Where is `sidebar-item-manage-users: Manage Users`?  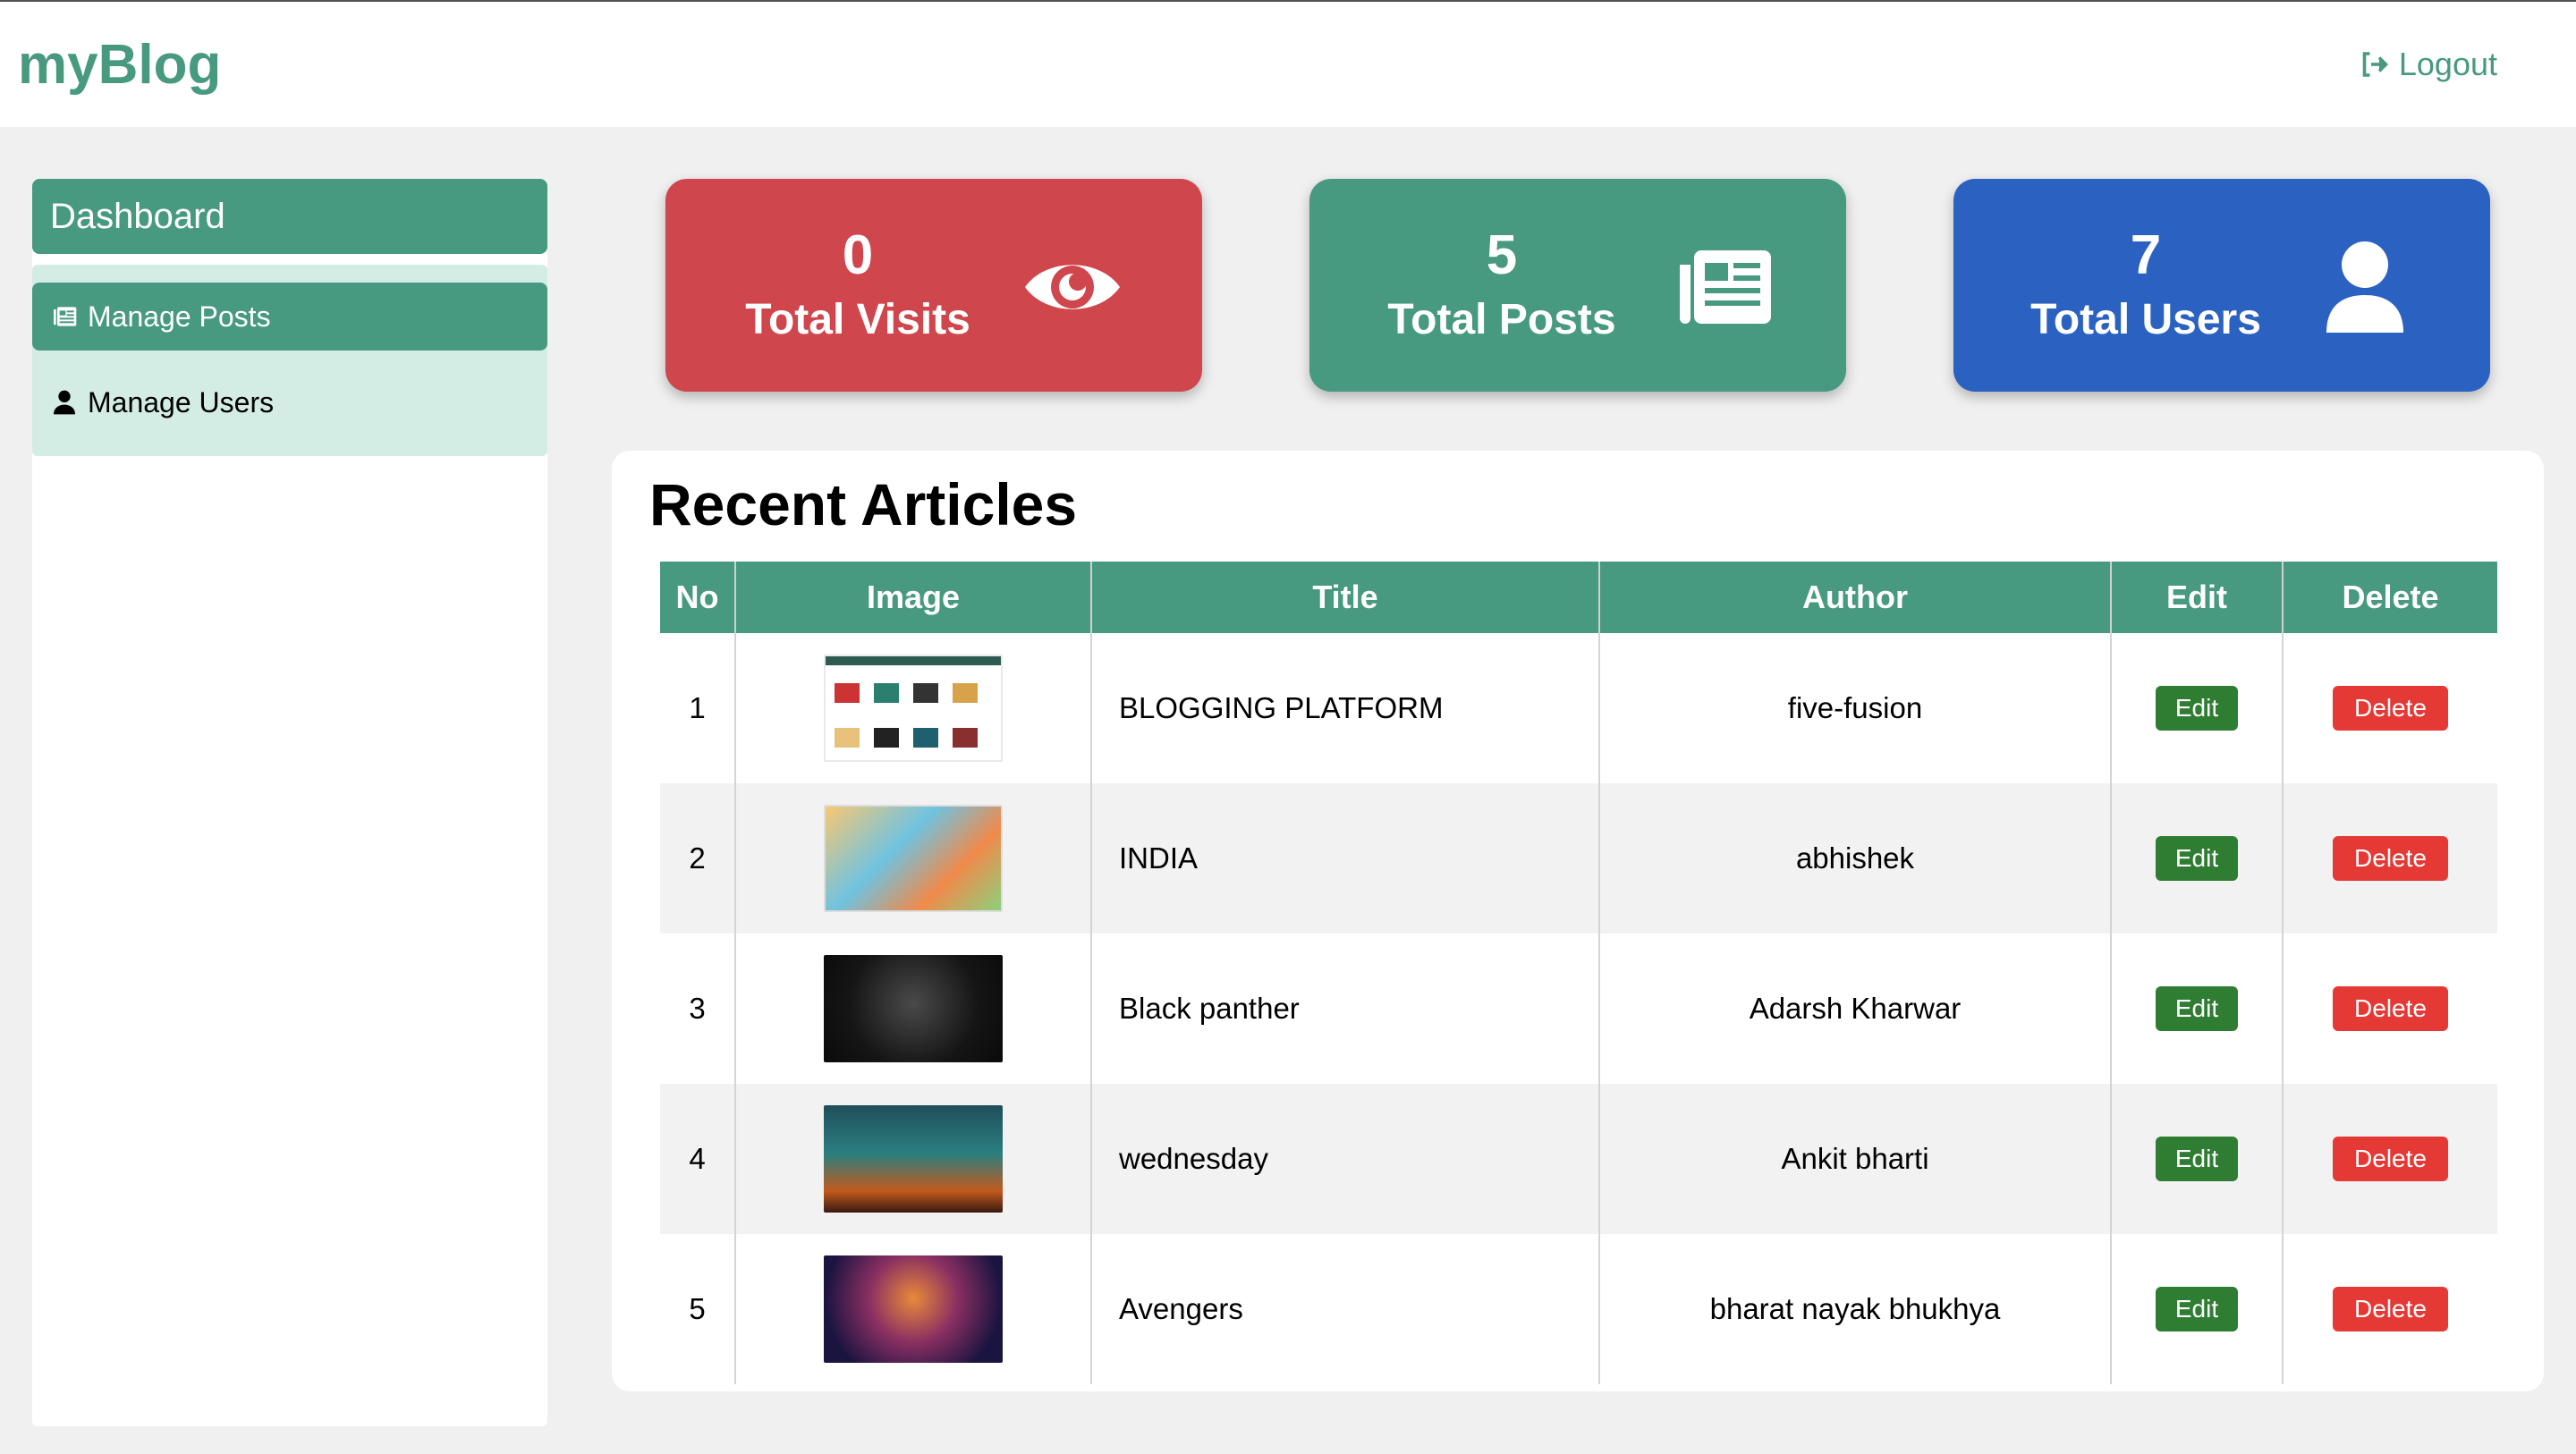 sidebar-item-manage-users: Manage Users is located at coordinates (289, 402).